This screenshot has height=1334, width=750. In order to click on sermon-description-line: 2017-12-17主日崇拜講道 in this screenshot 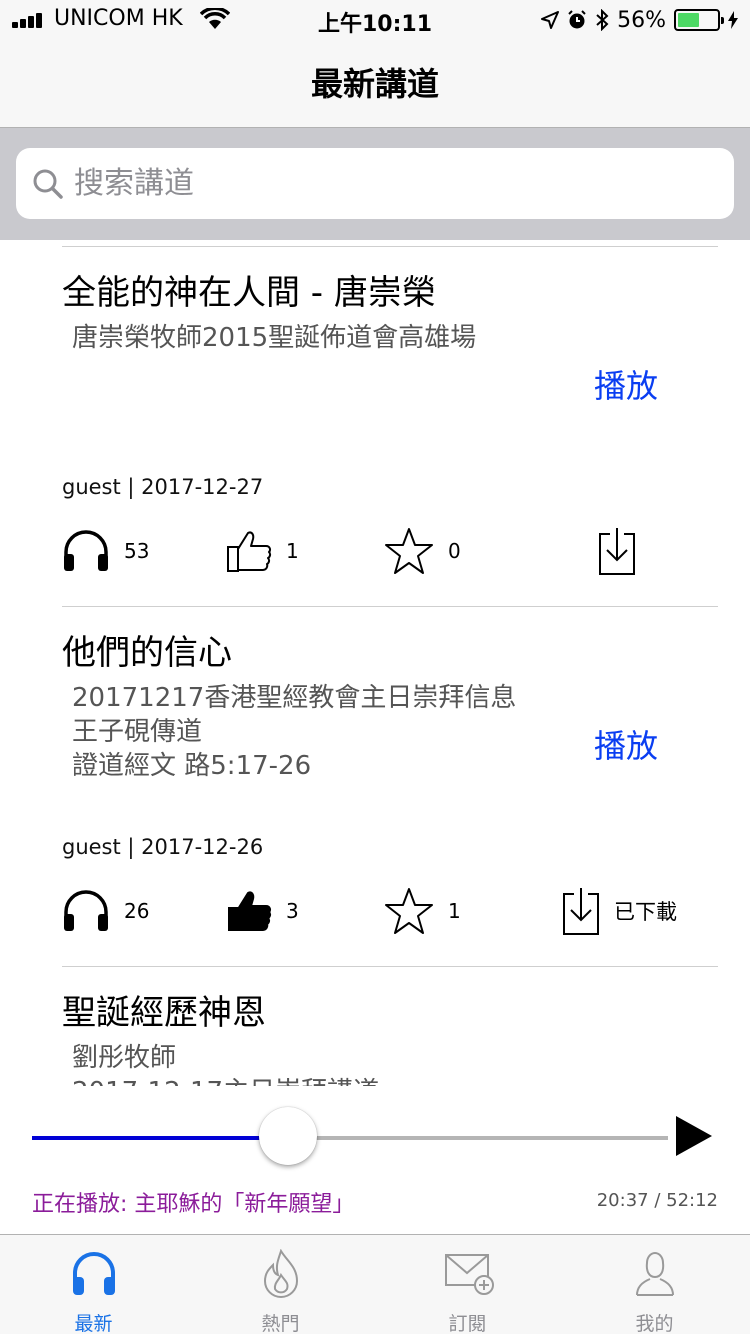, I will do `click(225, 1080)`.